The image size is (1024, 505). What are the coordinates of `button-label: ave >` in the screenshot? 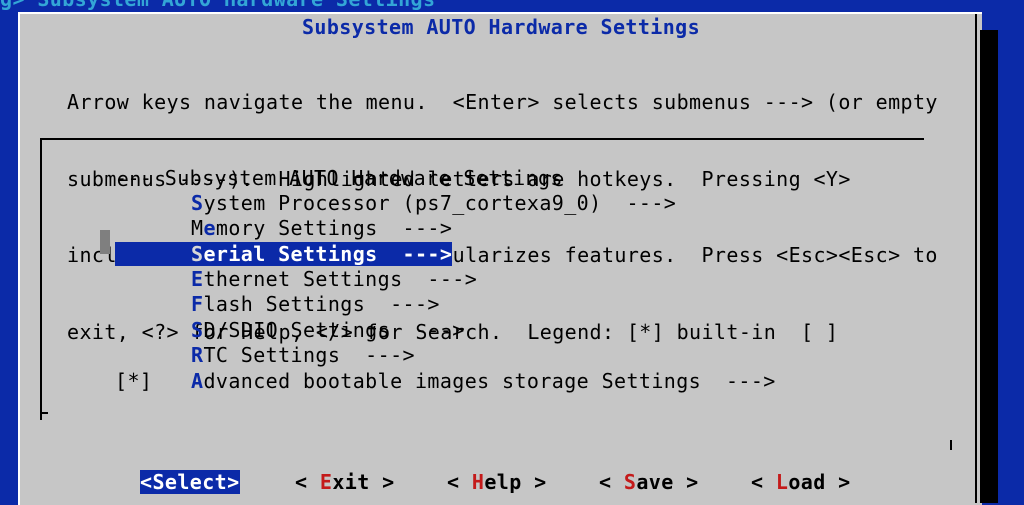 It's located at (667, 482).